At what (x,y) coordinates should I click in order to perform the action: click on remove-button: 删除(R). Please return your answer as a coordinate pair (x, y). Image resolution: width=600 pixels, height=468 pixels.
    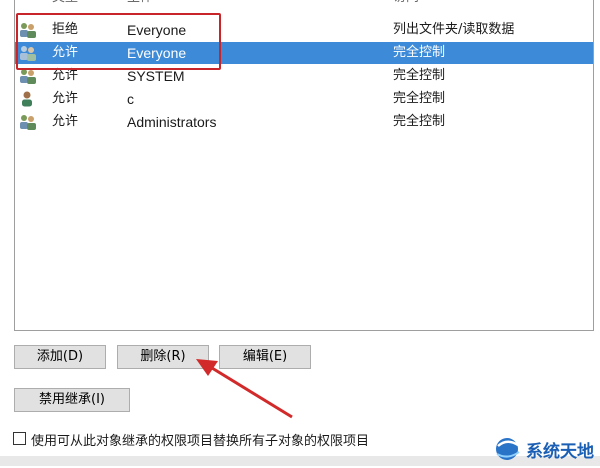
    Looking at the image, I should click on (163, 357).